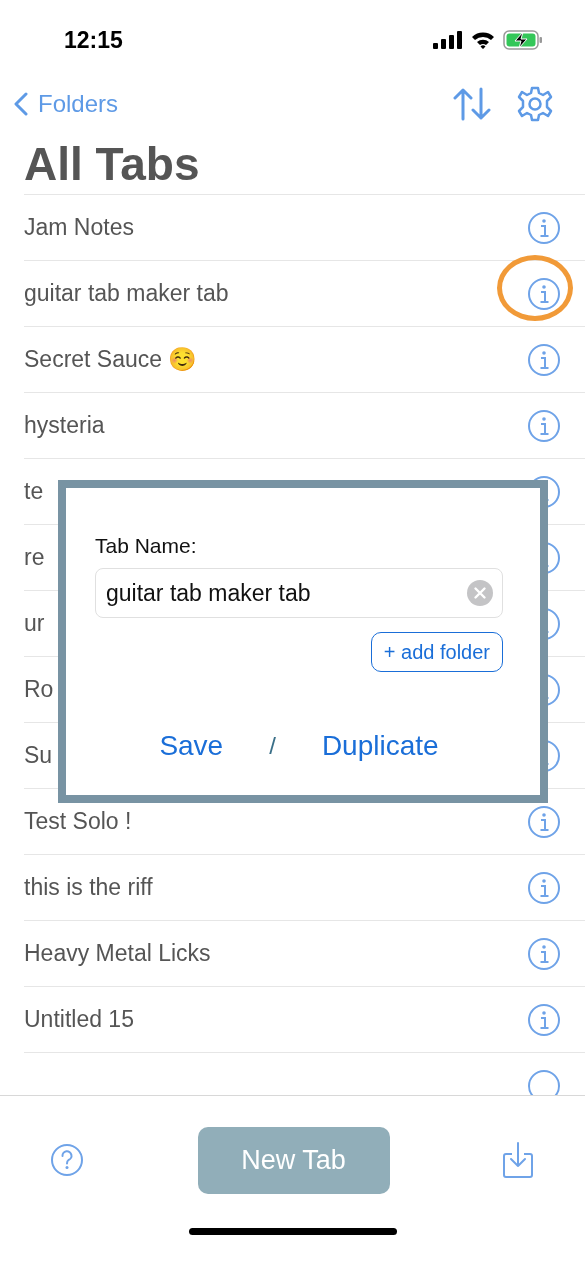 The image size is (585, 1266). I want to click on tab-name: Test Solo !, so click(78, 821).